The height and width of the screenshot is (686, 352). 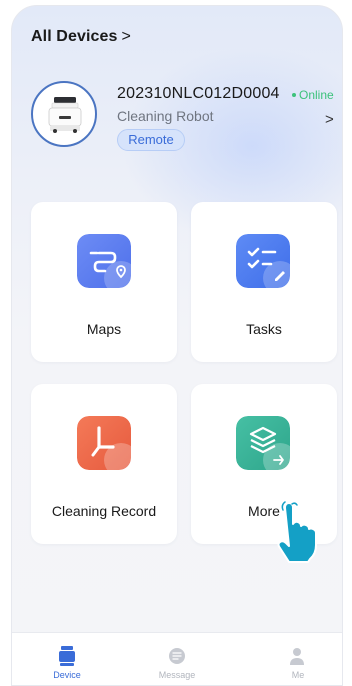 What do you see at coordinates (297, 656) in the screenshot?
I see `person-icon` at bounding box center [297, 656].